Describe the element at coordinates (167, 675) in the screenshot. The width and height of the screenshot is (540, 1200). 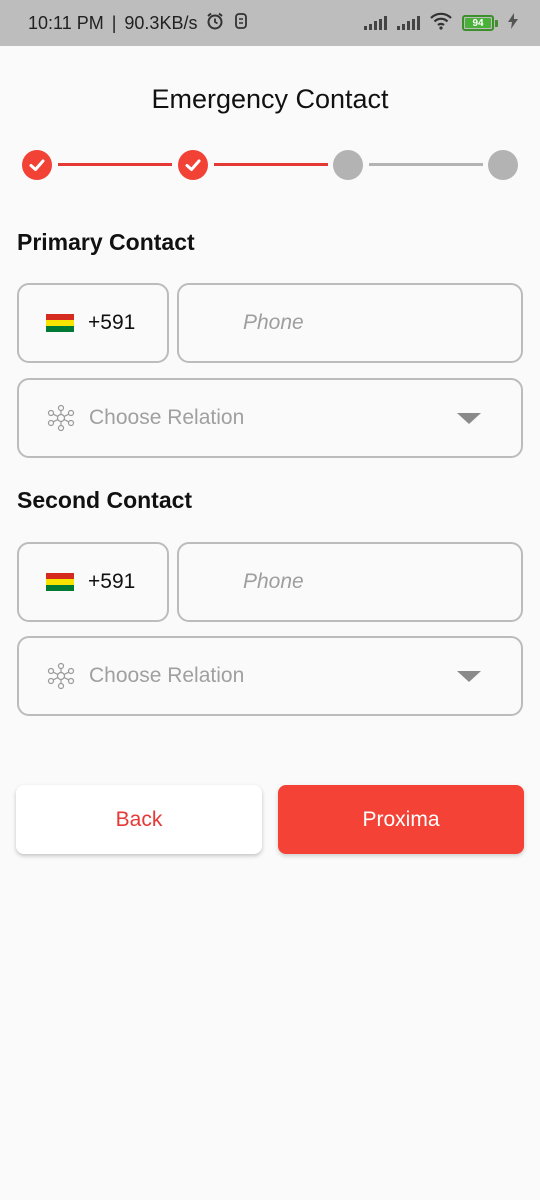
I see `second-relation-placeholder: Choose Relation` at that location.